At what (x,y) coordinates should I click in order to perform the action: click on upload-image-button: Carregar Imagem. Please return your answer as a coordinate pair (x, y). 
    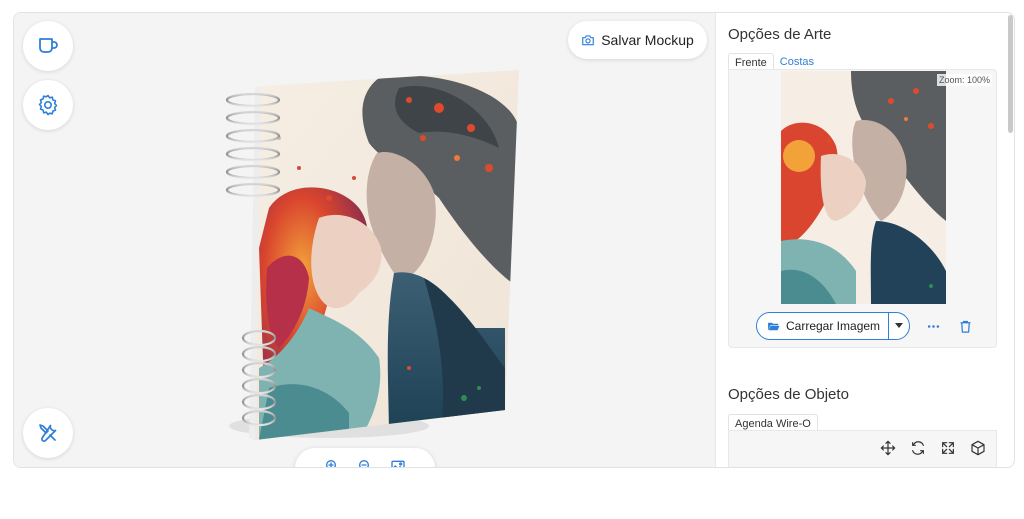
    Looking at the image, I should click on (823, 326).